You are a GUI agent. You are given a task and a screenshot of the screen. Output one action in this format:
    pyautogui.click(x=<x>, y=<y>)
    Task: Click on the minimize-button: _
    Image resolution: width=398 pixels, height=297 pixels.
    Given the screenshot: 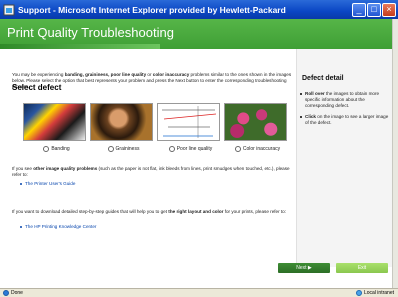 What is the action you would take?
    pyautogui.click(x=359, y=9)
    